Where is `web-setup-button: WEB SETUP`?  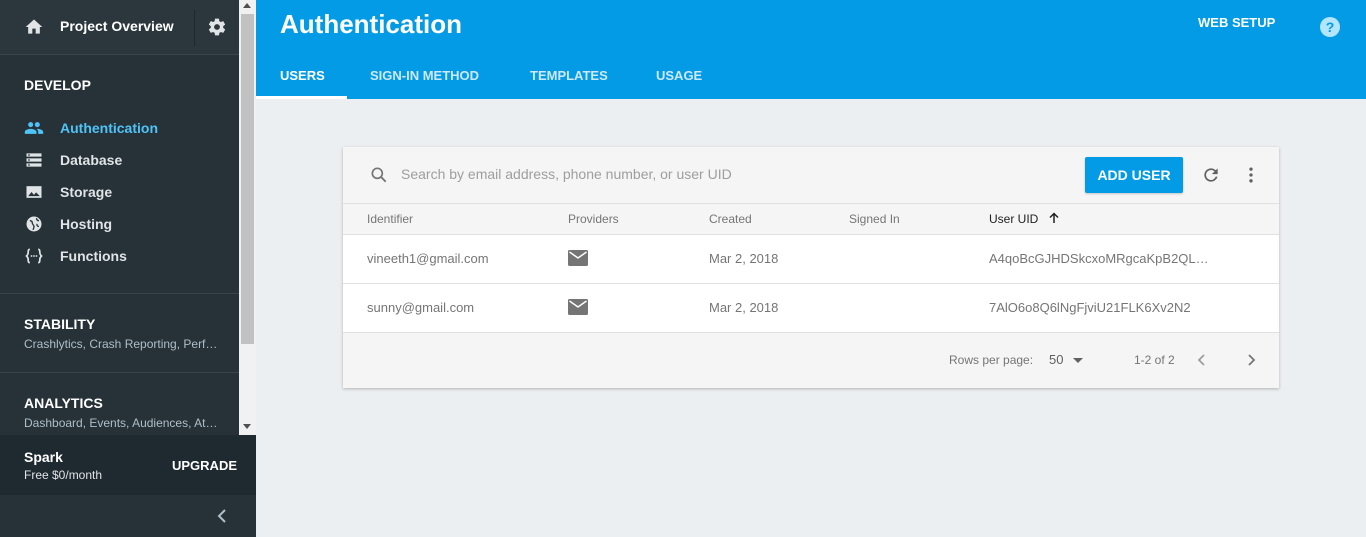
web-setup-button: WEB SETUP is located at coordinates (1236, 22).